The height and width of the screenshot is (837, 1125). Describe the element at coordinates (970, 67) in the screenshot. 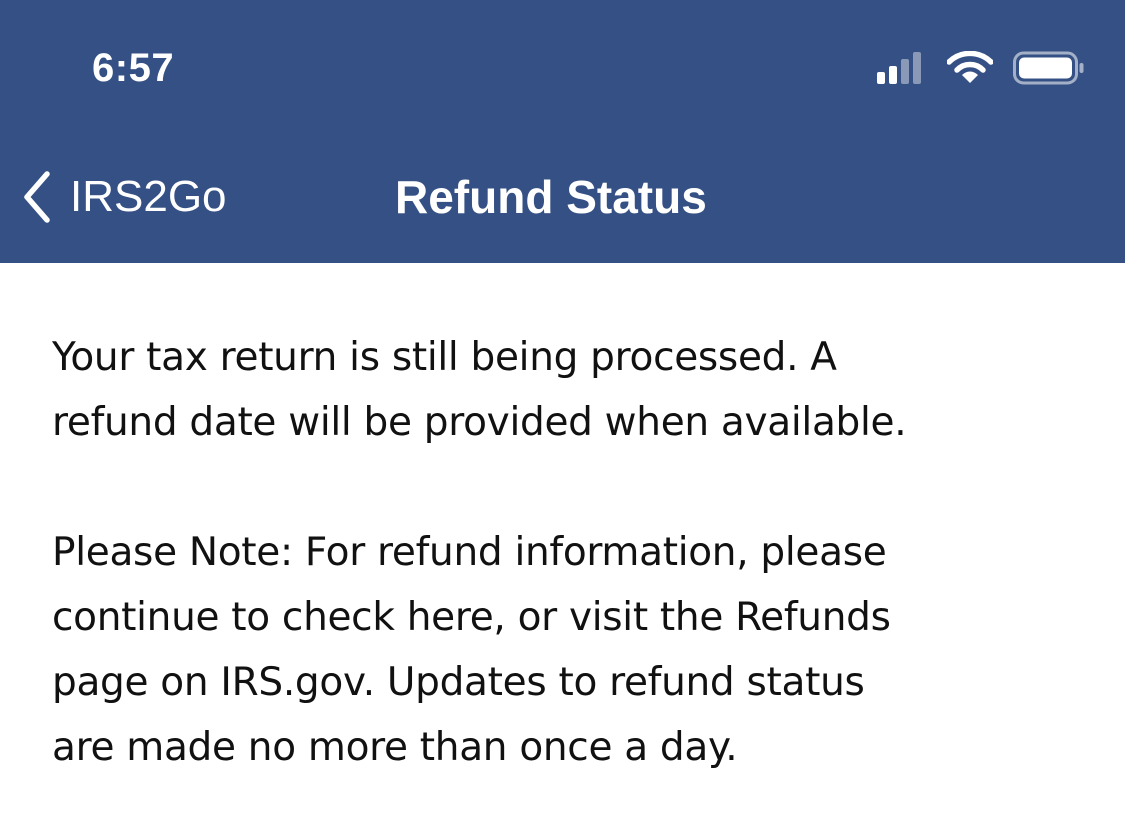

I see `wifi-icon` at that location.